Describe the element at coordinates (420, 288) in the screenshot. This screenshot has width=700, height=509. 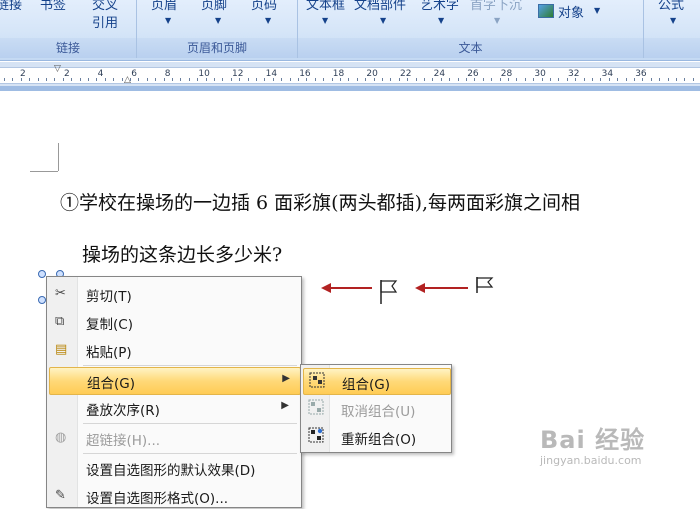
I see `arrow-head-right` at that location.